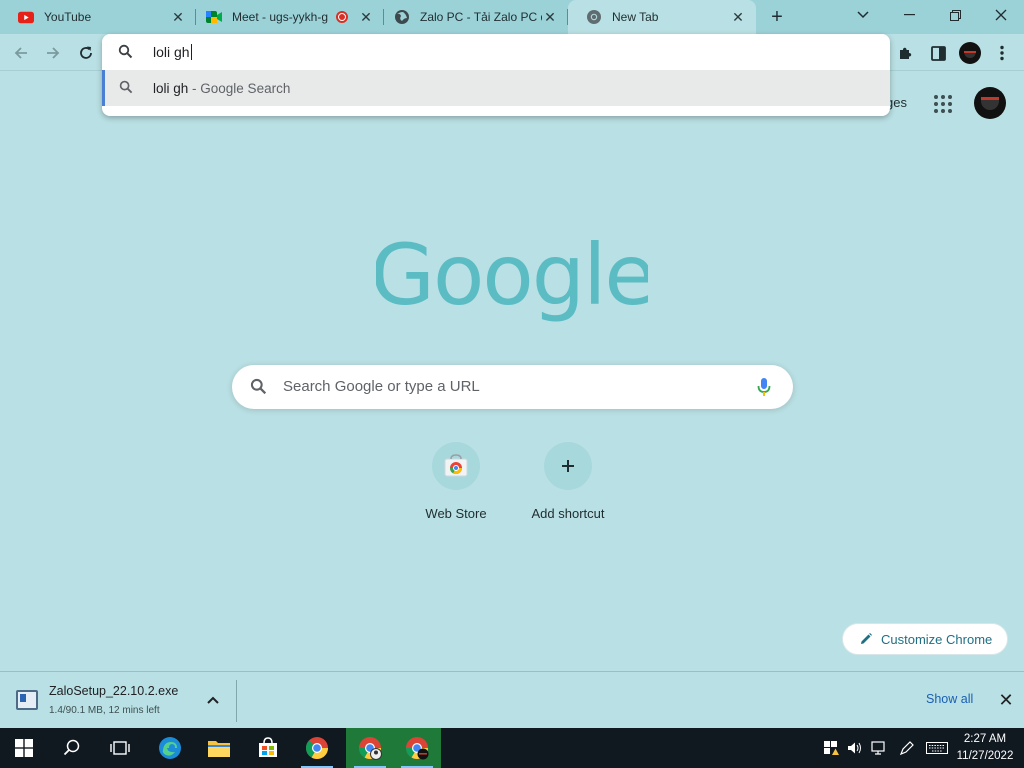  Describe the element at coordinates (26, 17) in the screenshot. I see `youtube-icon` at that location.